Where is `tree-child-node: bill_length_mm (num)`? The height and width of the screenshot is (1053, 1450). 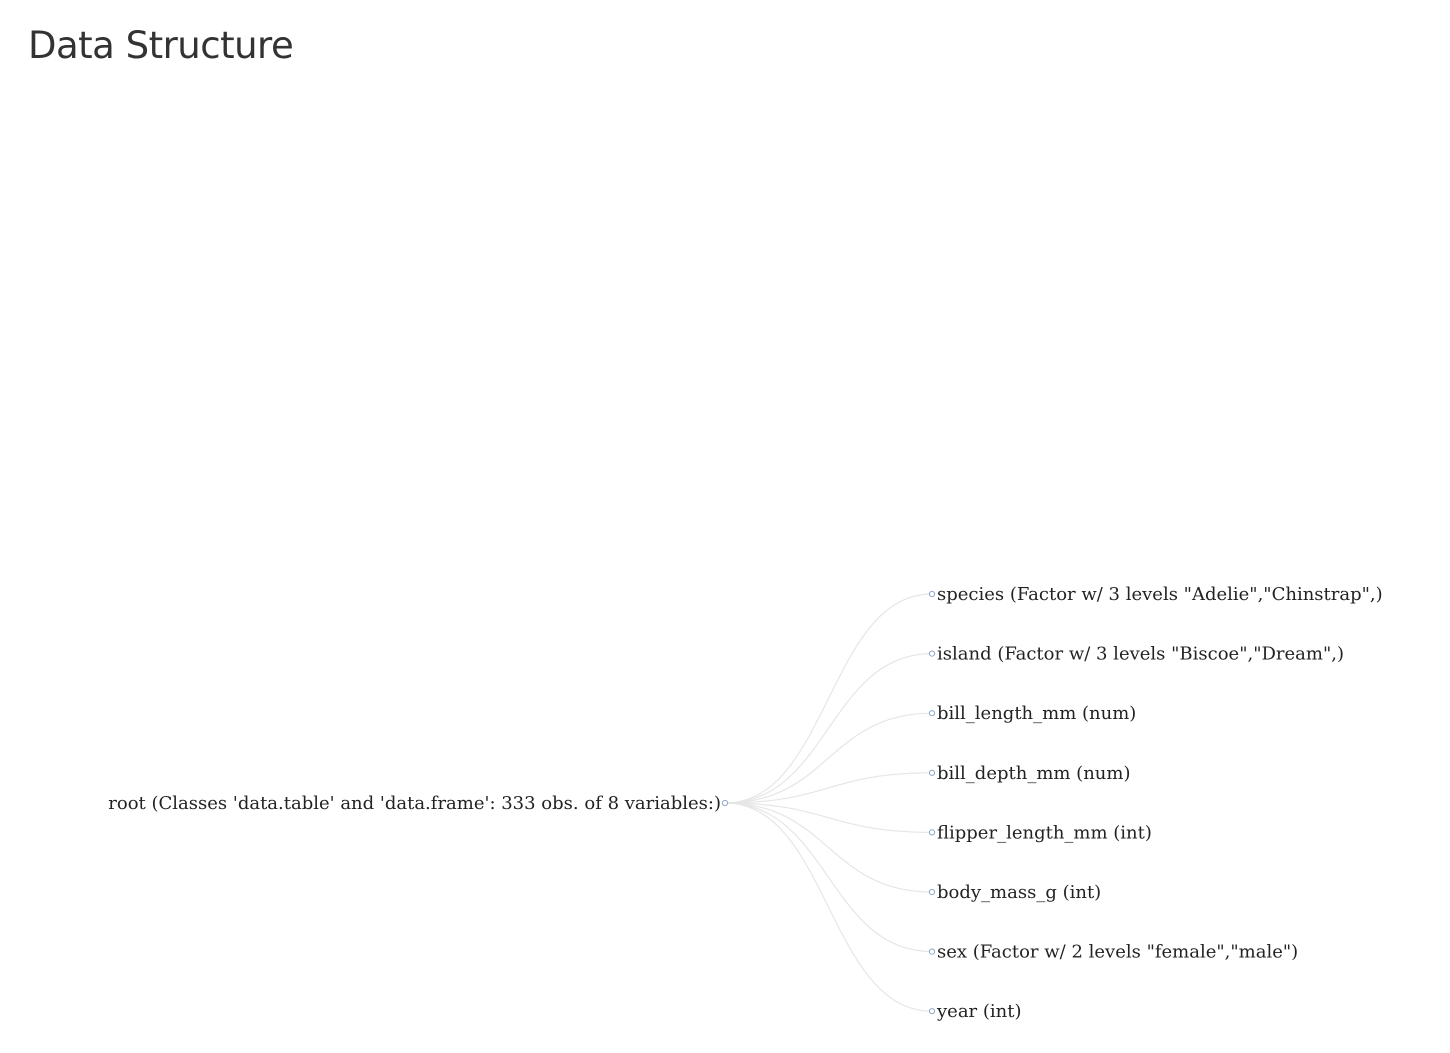 tree-child-node: bill_length_mm (num) is located at coordinates (1032, 713).